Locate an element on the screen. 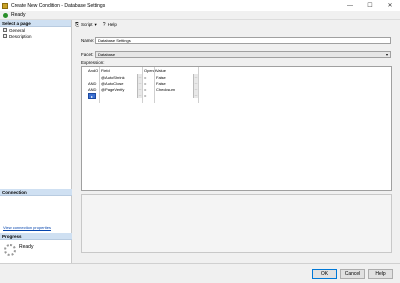 Image resolution: width=400 pixels, height=283 pixels. script-icon: ⎘ is located at coordinates (77, 24).